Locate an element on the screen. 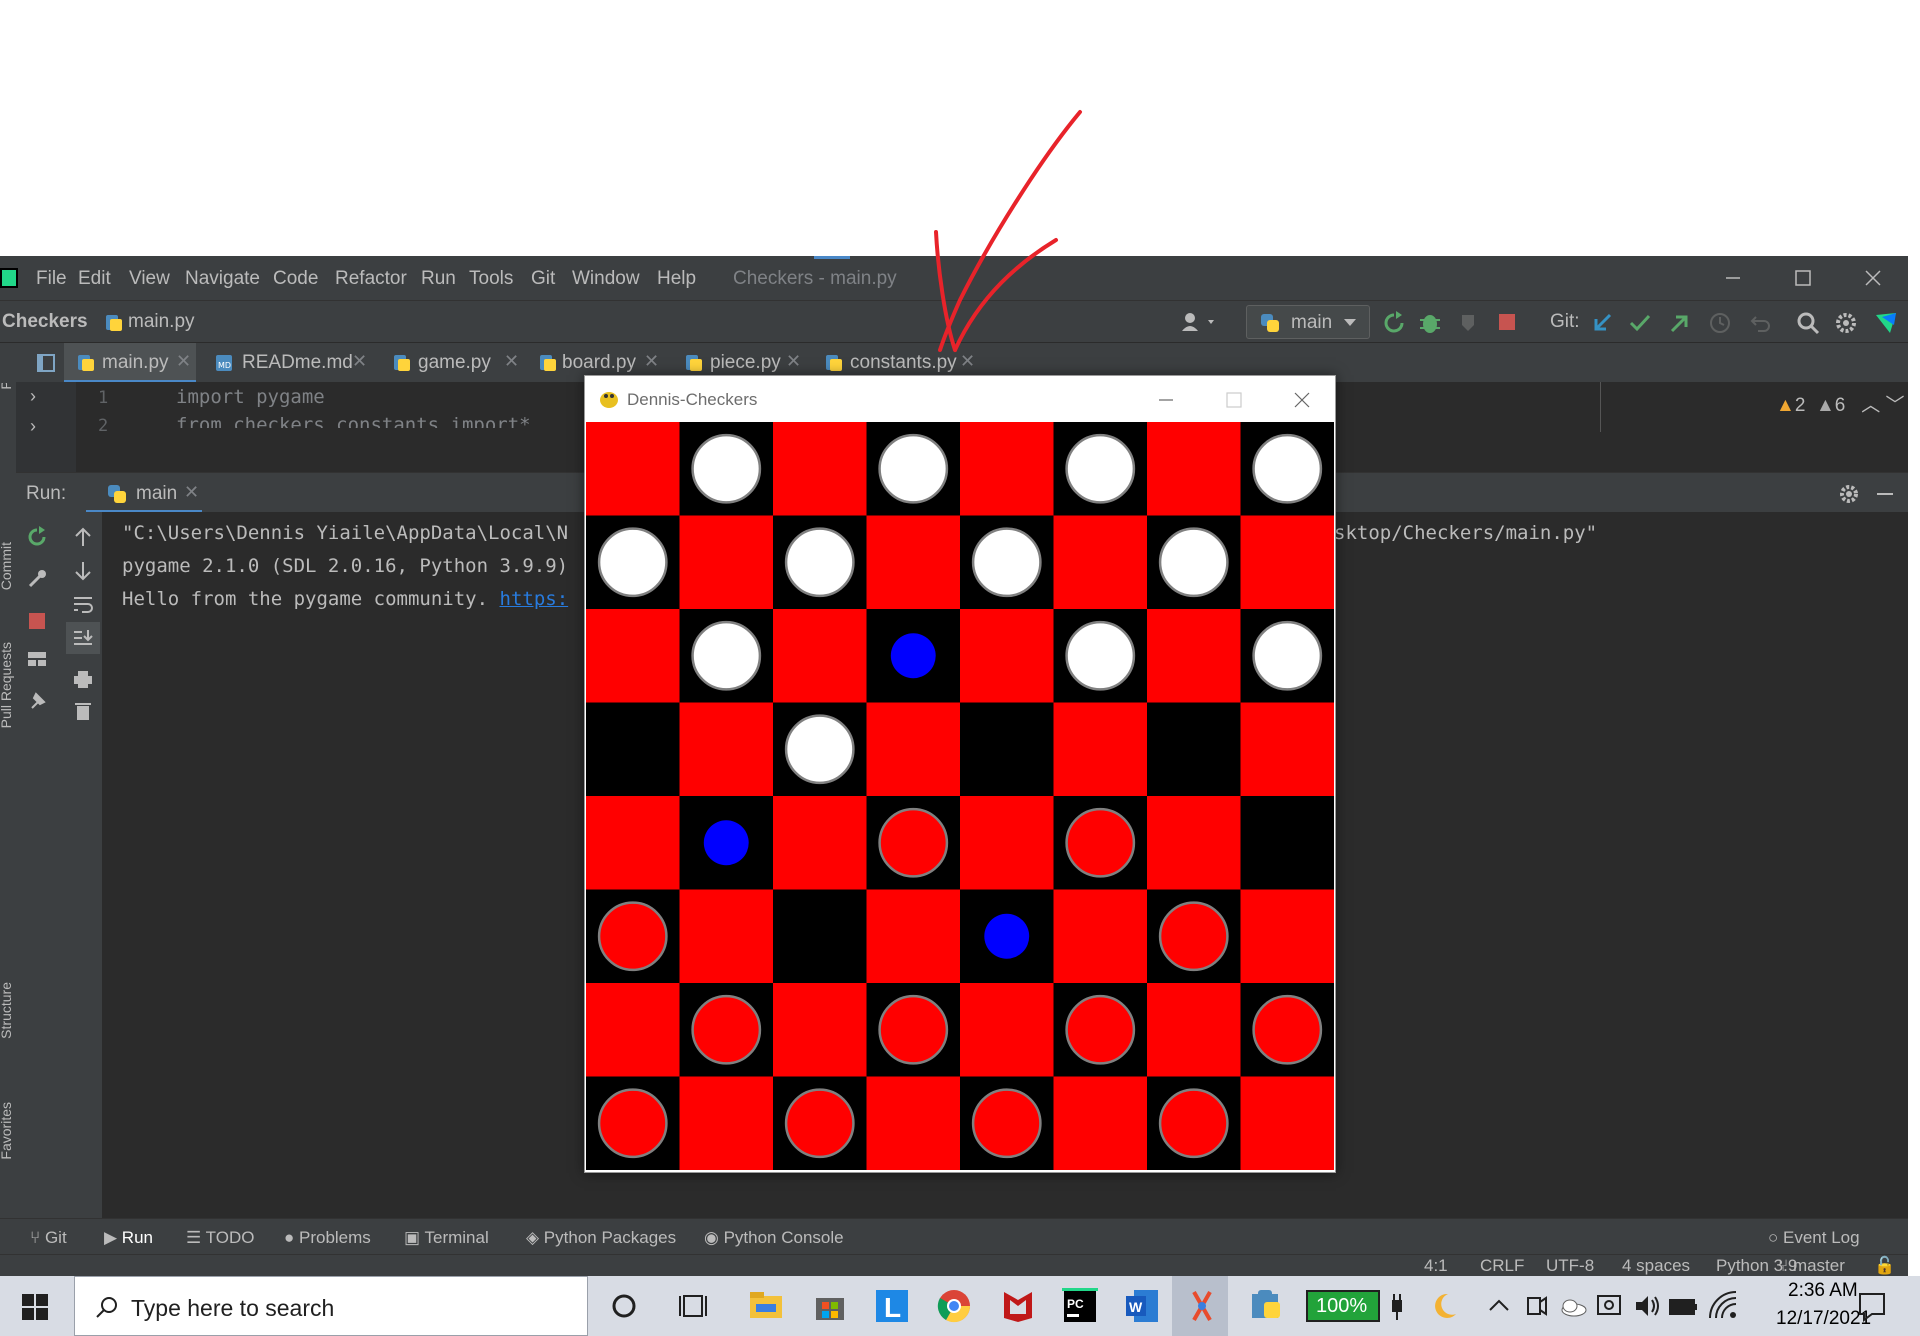 The width and height of the screenshot is (1920, 1336). menu-tools: Tools is located at coordinates (491, 279).